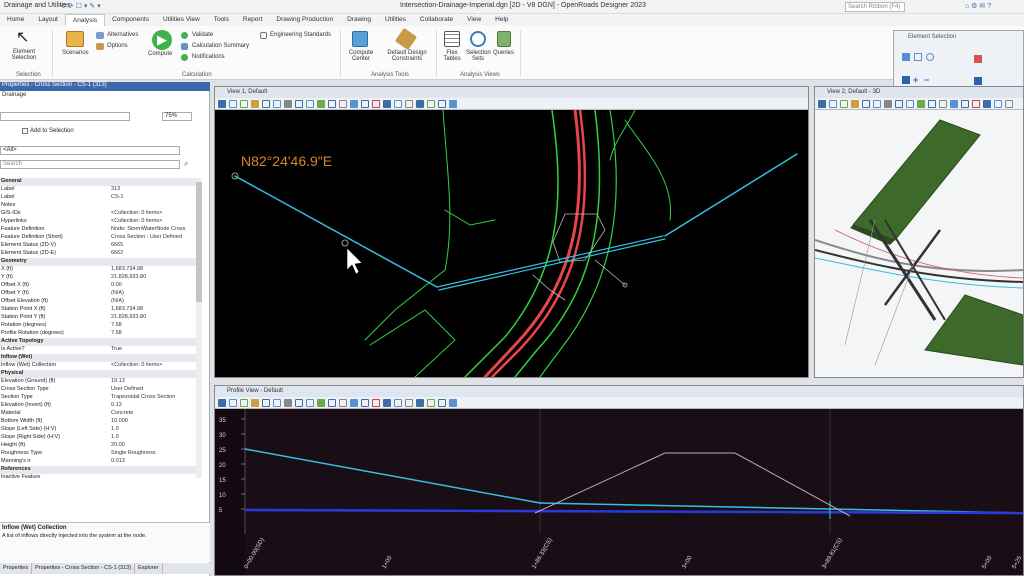 This screenshot has width=1024, height=576. What do you see at coordinates (930, 57) in the screenshot?
I see `select-shape-icon` at bounding box center [930, 57].